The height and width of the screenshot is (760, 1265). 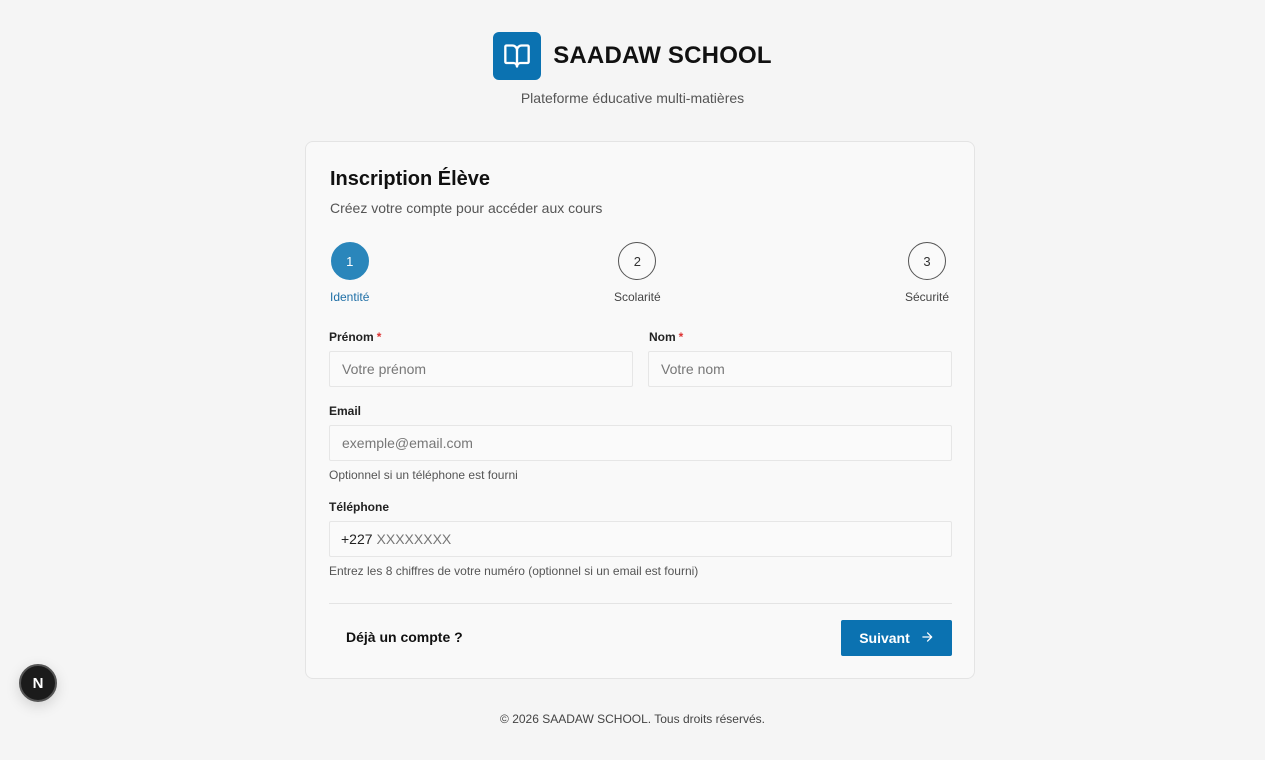 I want to click on next-button: Suivant, so click(x=896, y=638).